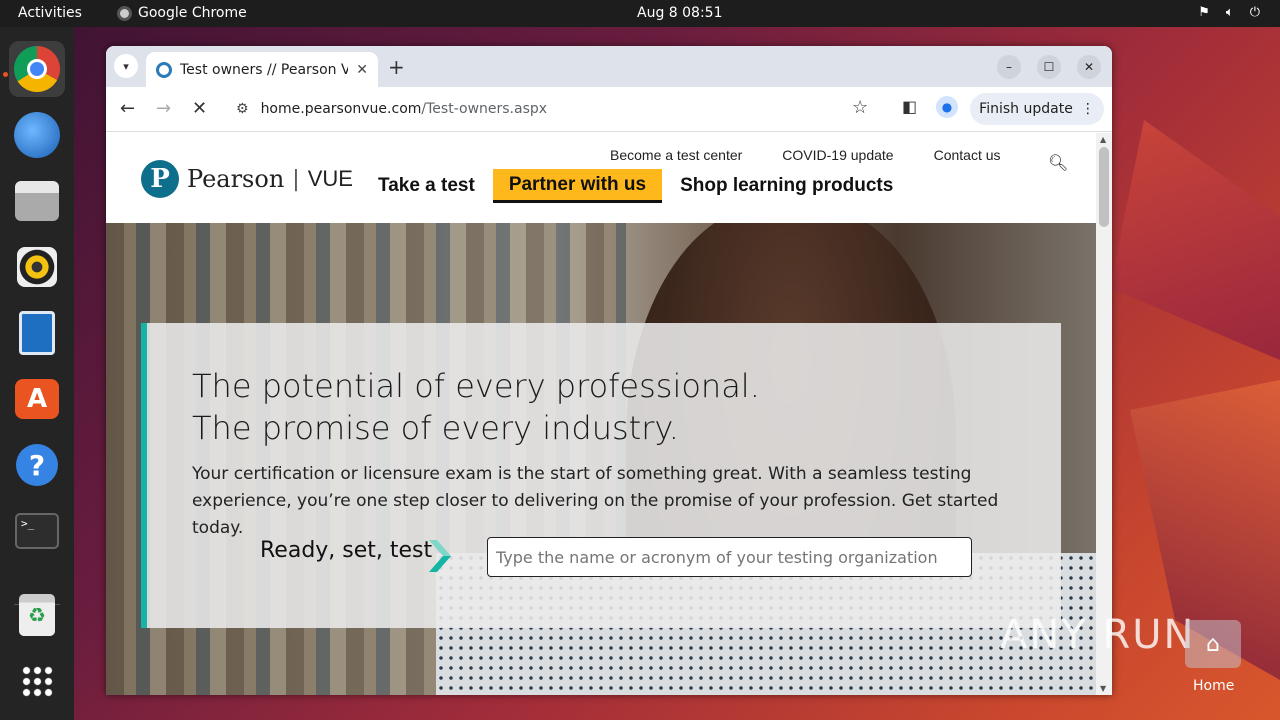  Describe the element at coordinates (837, 155) in the screenshot. I see `link-covid-update: COVID-19 update` at that location.